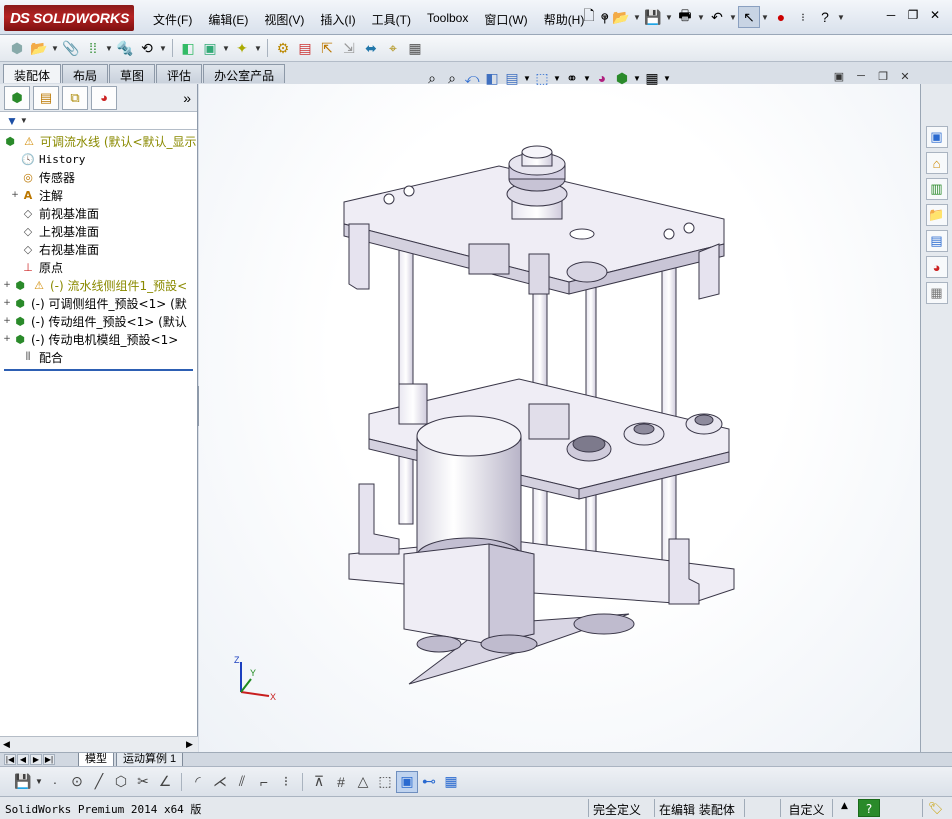 Image resolution: width=952 pixels, height=819 pixels. I want to click on tree-root-assembly: ⬢ ⚠ 可调流水线 (默认<默认_显示, so click(98, 141).